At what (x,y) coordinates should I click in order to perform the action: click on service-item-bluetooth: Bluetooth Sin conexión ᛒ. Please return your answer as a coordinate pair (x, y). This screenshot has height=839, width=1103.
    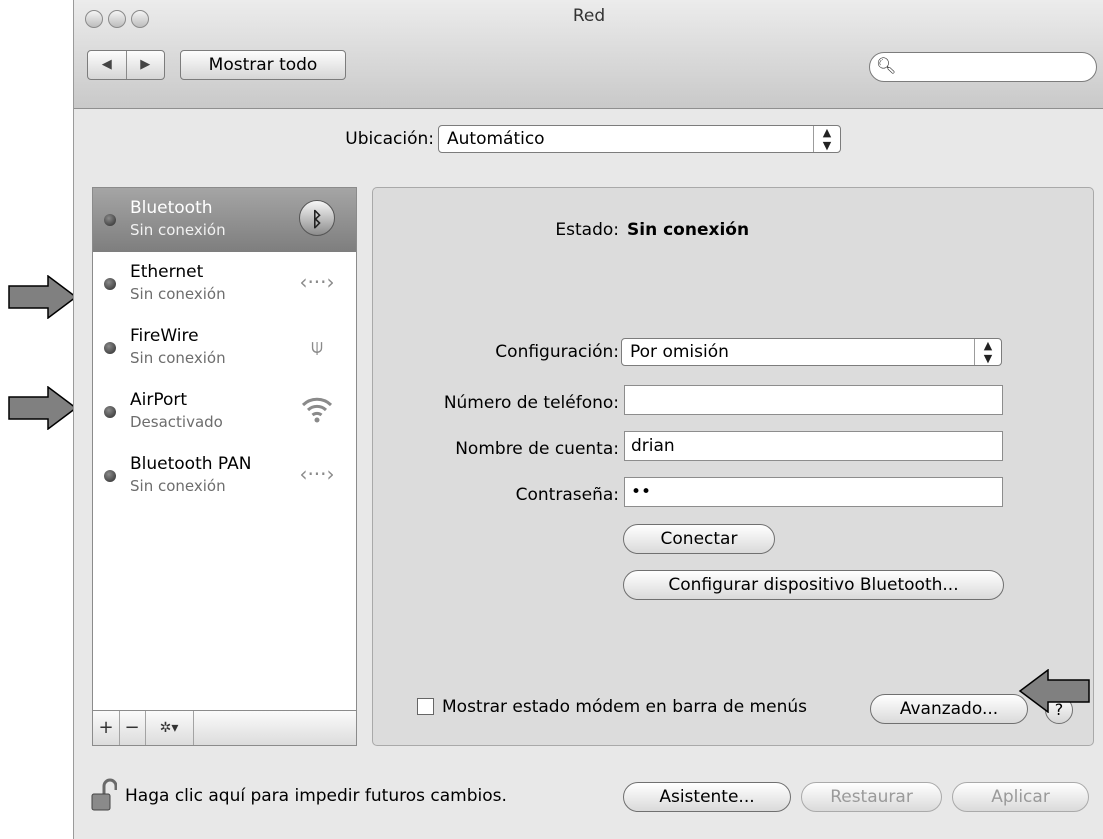
    Looking at the image, I should click on (224, 220).